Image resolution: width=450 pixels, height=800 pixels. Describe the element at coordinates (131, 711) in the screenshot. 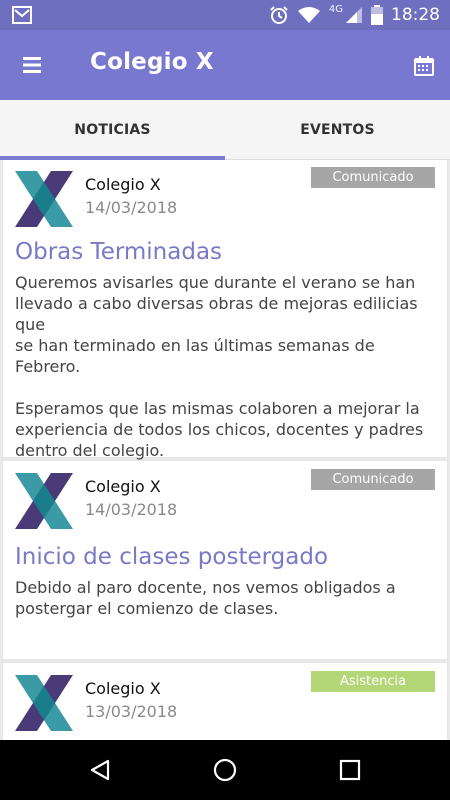

I see `post-date: 13/03/2018` at that location.